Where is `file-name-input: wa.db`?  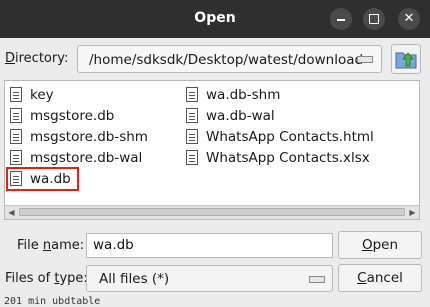 file-name-input: wa.db is located at coordinates (209, 245).